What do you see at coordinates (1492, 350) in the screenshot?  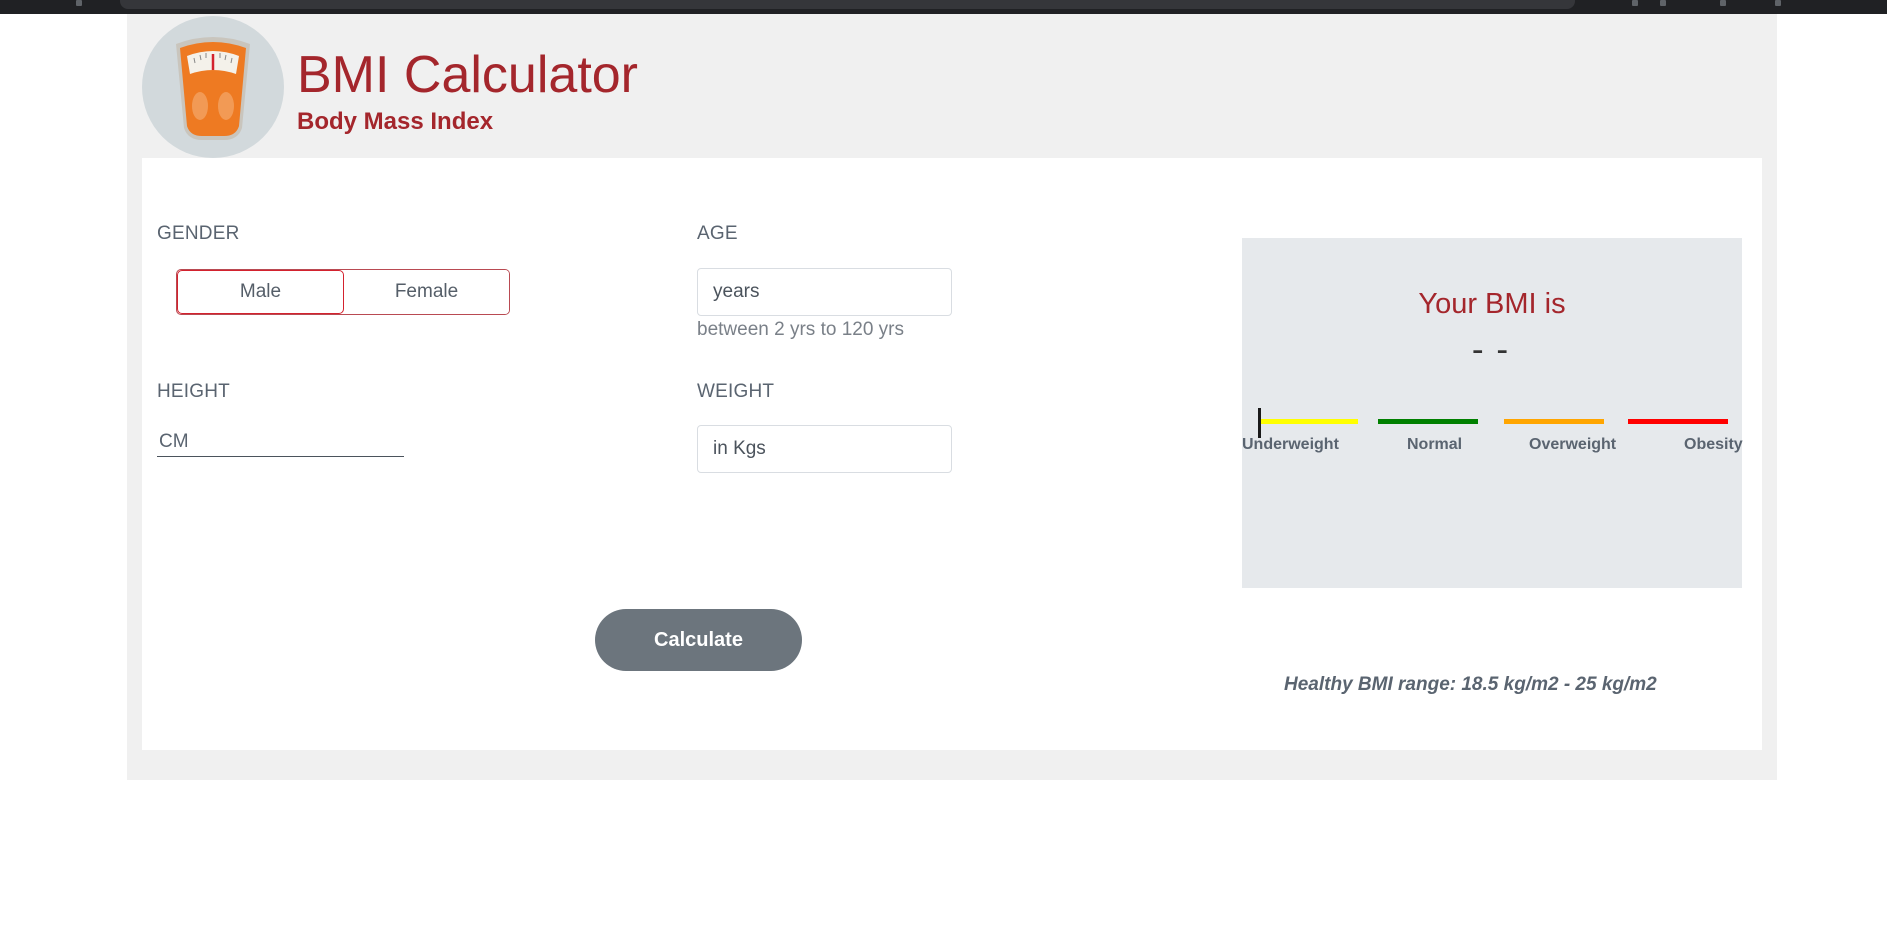 I see `bmi-result-value: --` at bounding box center [1492, 350].